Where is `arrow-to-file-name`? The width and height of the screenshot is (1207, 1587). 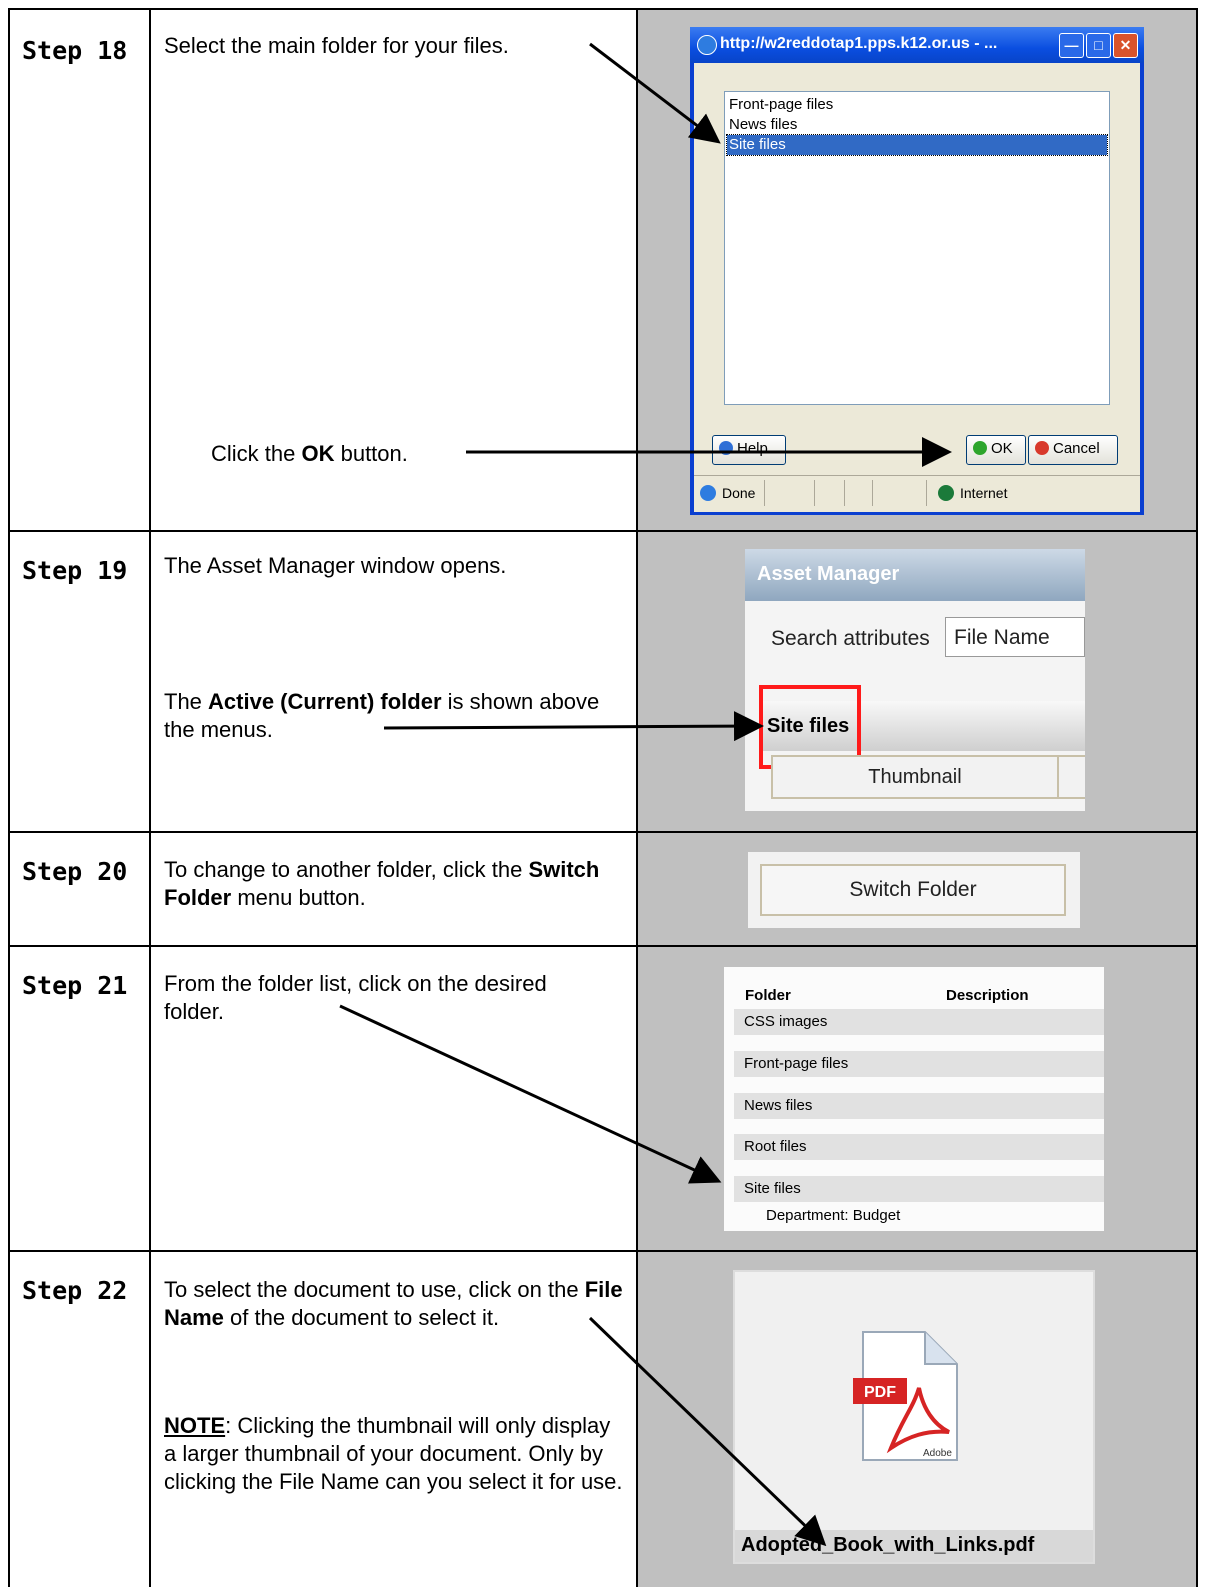 arrow-to-file-name is located at coordinates (707, 1431).